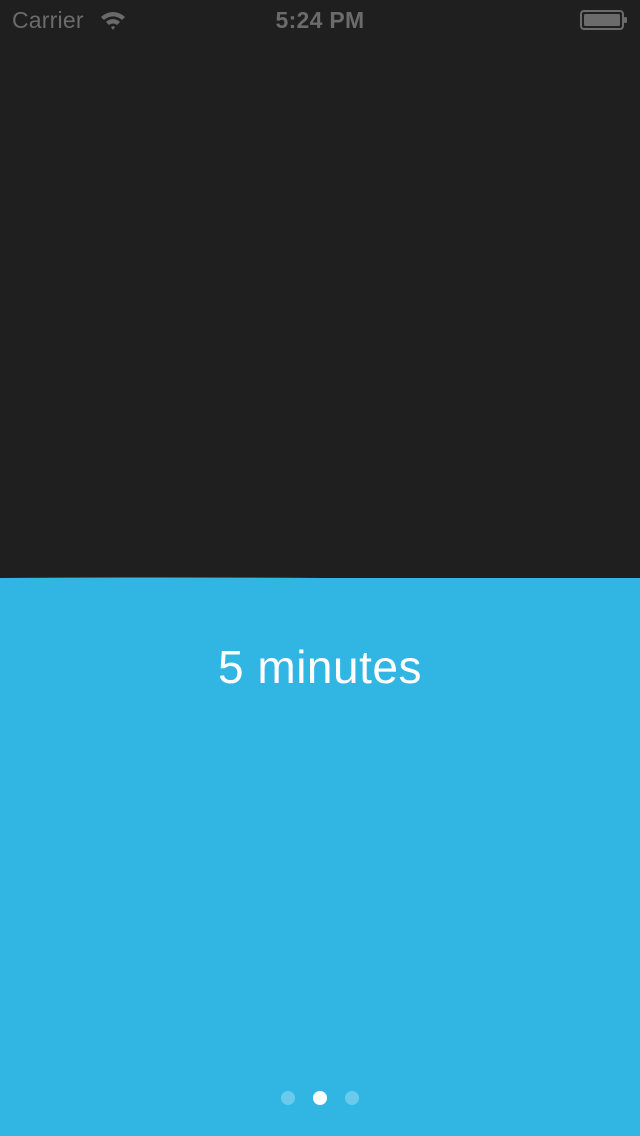 The image size is (640, 1136). What do you see at coordinates (320, 667) in the screenshot?
I see `duration-label: 5 minutes` at bounding box center [320, 667].